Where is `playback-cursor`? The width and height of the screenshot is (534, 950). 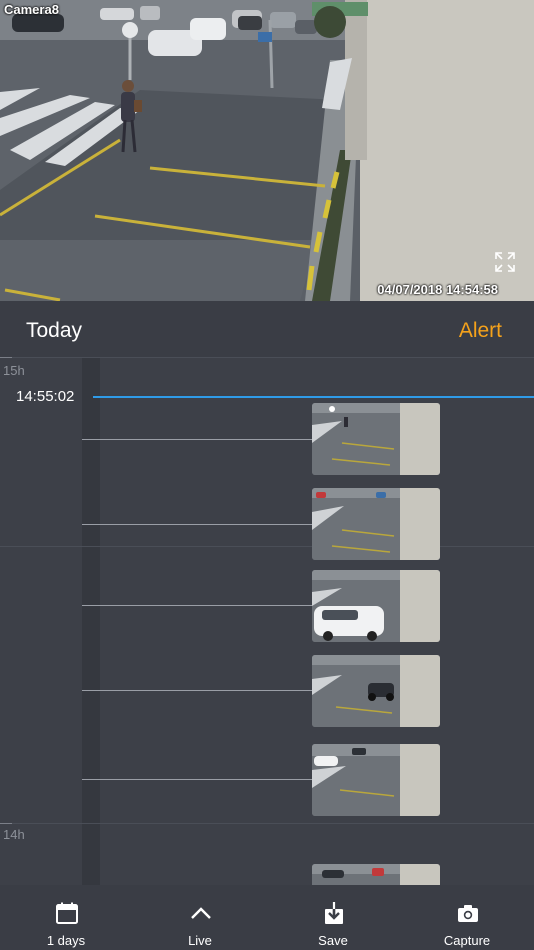 playback-cursor is located at coordinates (313, 397).